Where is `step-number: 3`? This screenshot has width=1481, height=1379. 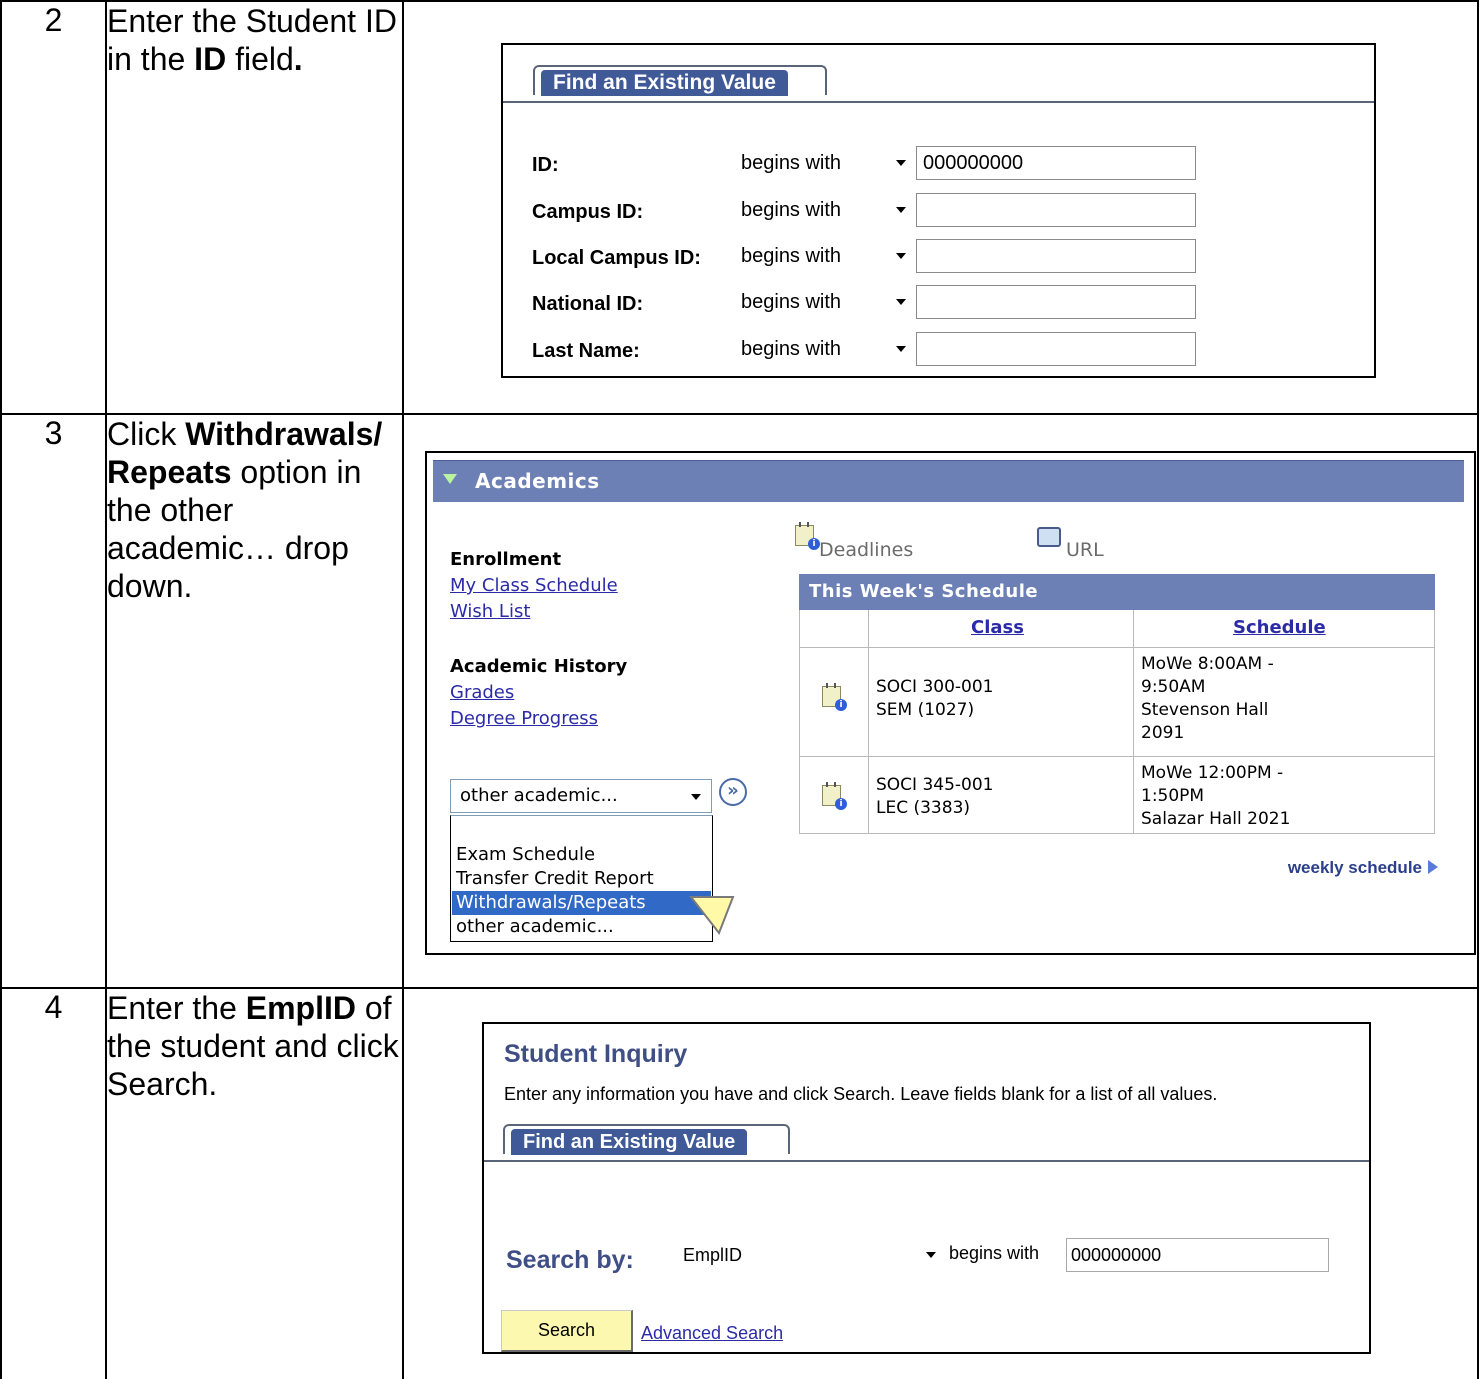 step-number: 3 is located at coordinates (53, 701).